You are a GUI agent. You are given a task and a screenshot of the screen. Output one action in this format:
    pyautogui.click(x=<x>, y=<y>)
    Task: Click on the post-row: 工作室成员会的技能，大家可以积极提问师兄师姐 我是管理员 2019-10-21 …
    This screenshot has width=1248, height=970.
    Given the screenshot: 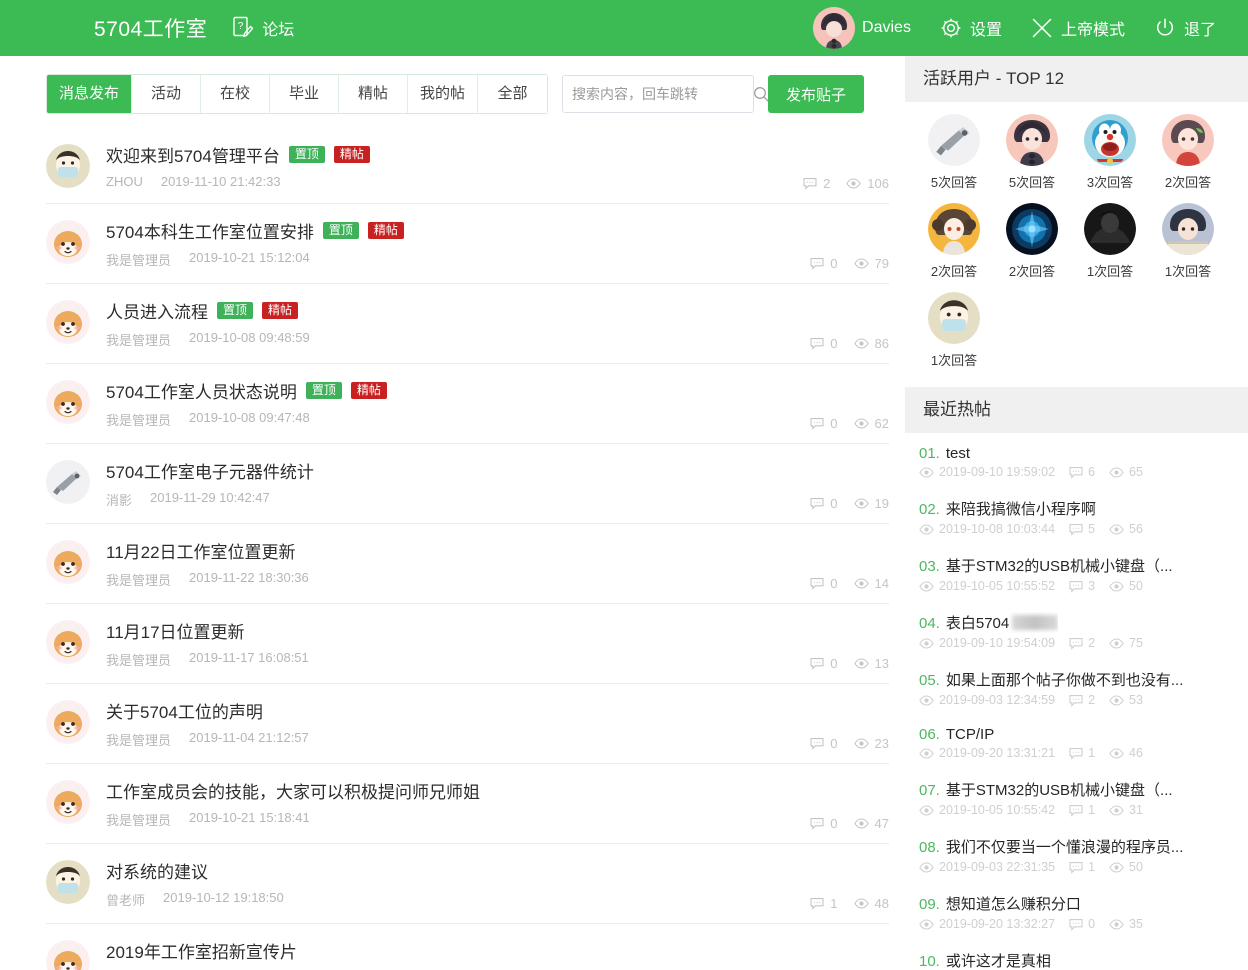 What is the action you would take?
    pyautogui.click(x=467, y=804)
    